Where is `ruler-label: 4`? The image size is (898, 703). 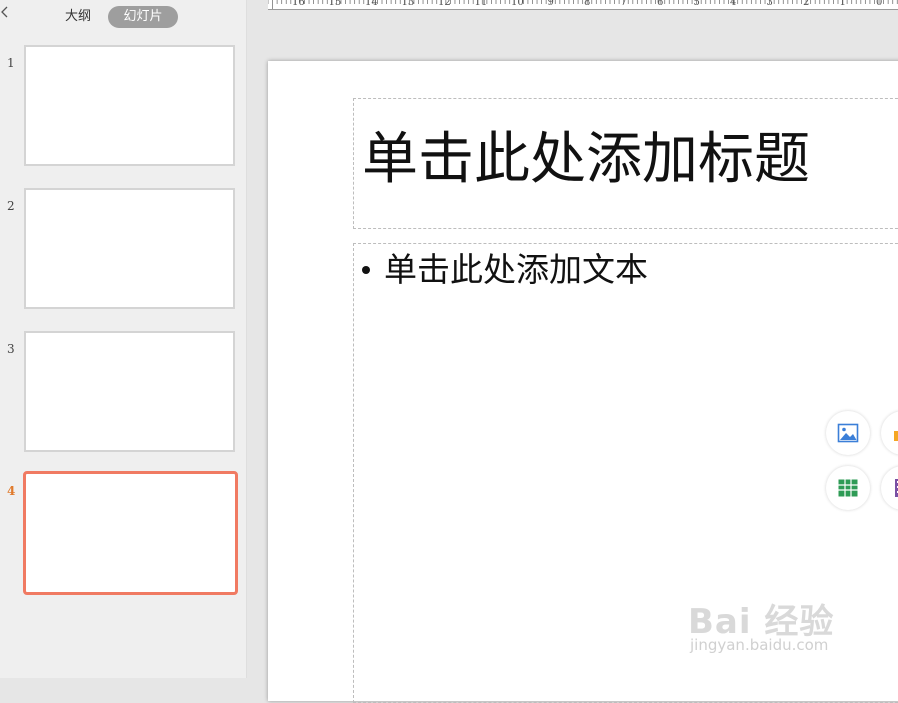 ruler-label: 4 is located at coordinates (733, 4).